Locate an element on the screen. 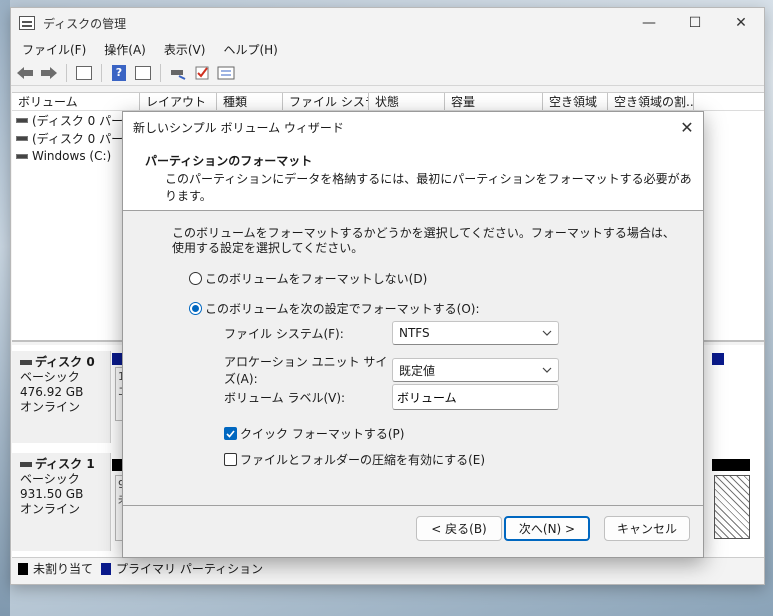  menu-help: ヘルプ(H) is located at coordinates (250, 49).